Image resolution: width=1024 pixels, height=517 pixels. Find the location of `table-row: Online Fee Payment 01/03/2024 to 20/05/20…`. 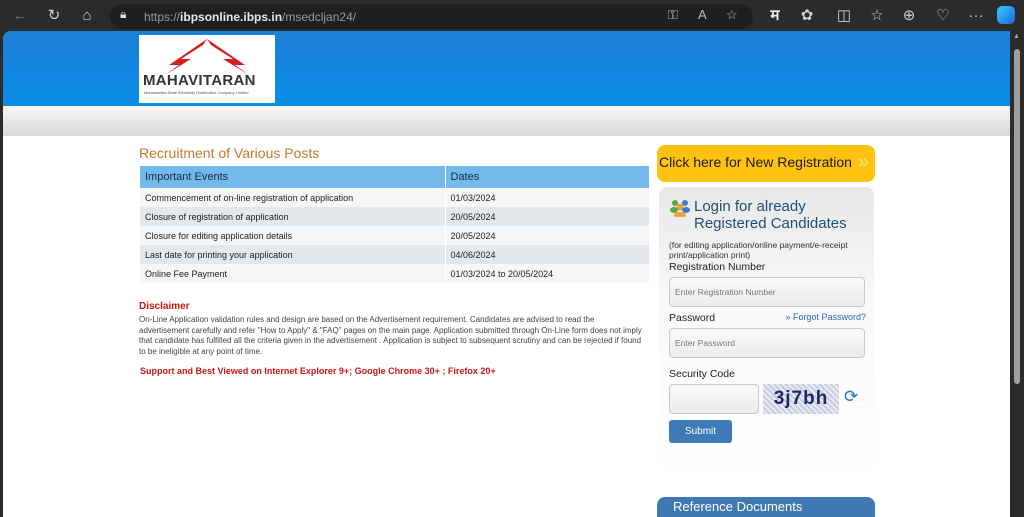

table-row: Online Fee Payment 01/03/2024 to 20/05/20… is located at coordinates (395, 273).